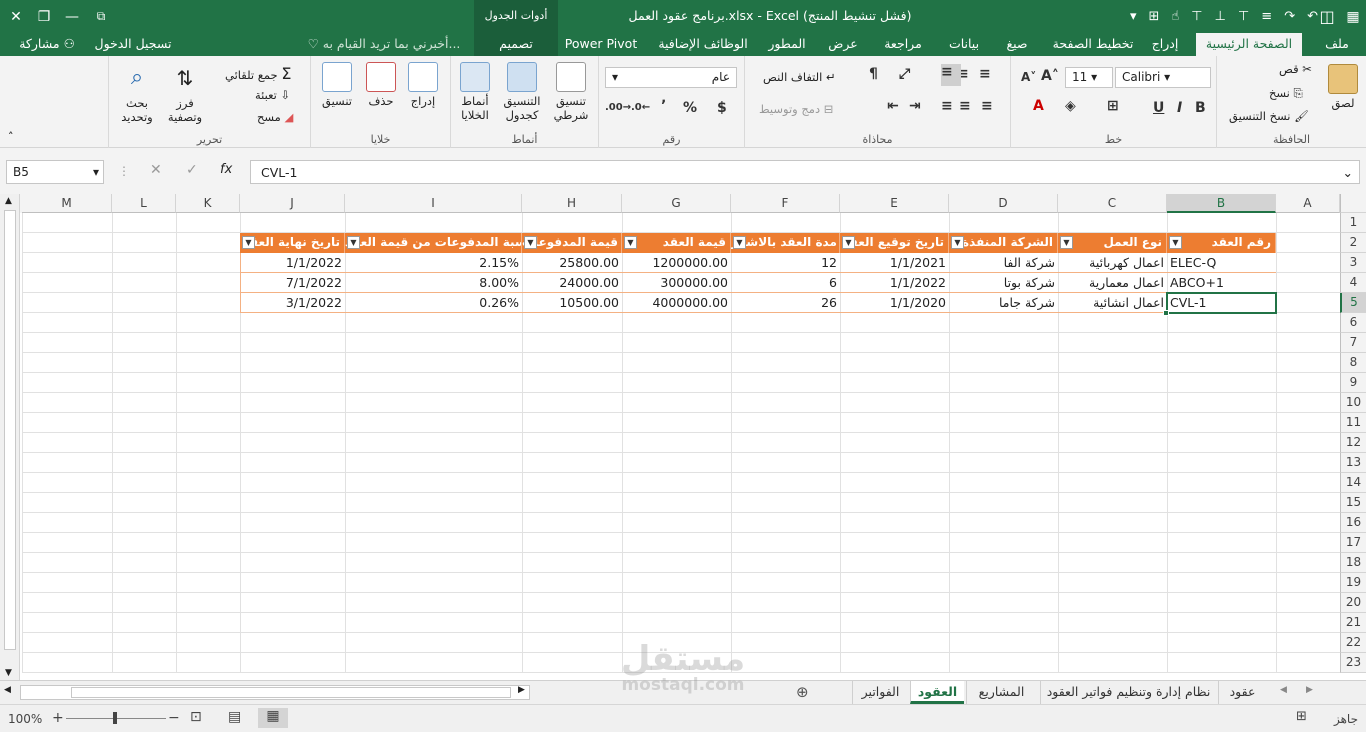 The height and width of the screenshot is (732, 1366). Describe the element at coordinates (1158, 108) in the screenshot. I see `underline-button: U` at that location.